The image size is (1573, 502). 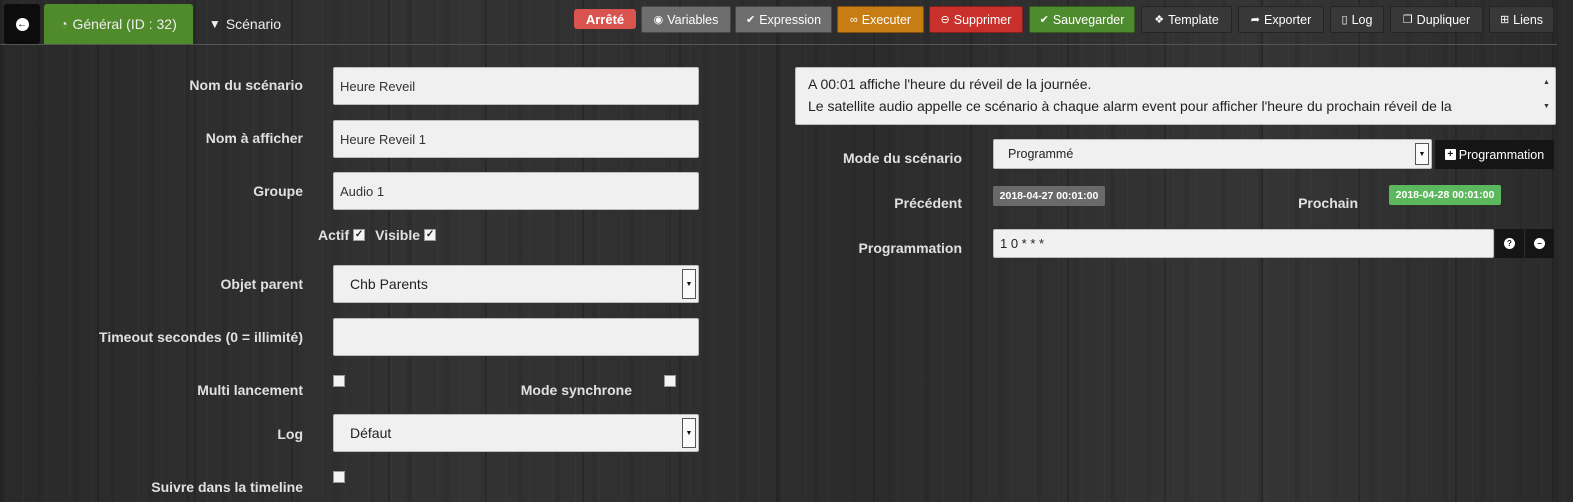 What do you see at coordinates (750, 20) in the screenshot?
I see `check-icon: ✔` at bounding box center [750, 20].